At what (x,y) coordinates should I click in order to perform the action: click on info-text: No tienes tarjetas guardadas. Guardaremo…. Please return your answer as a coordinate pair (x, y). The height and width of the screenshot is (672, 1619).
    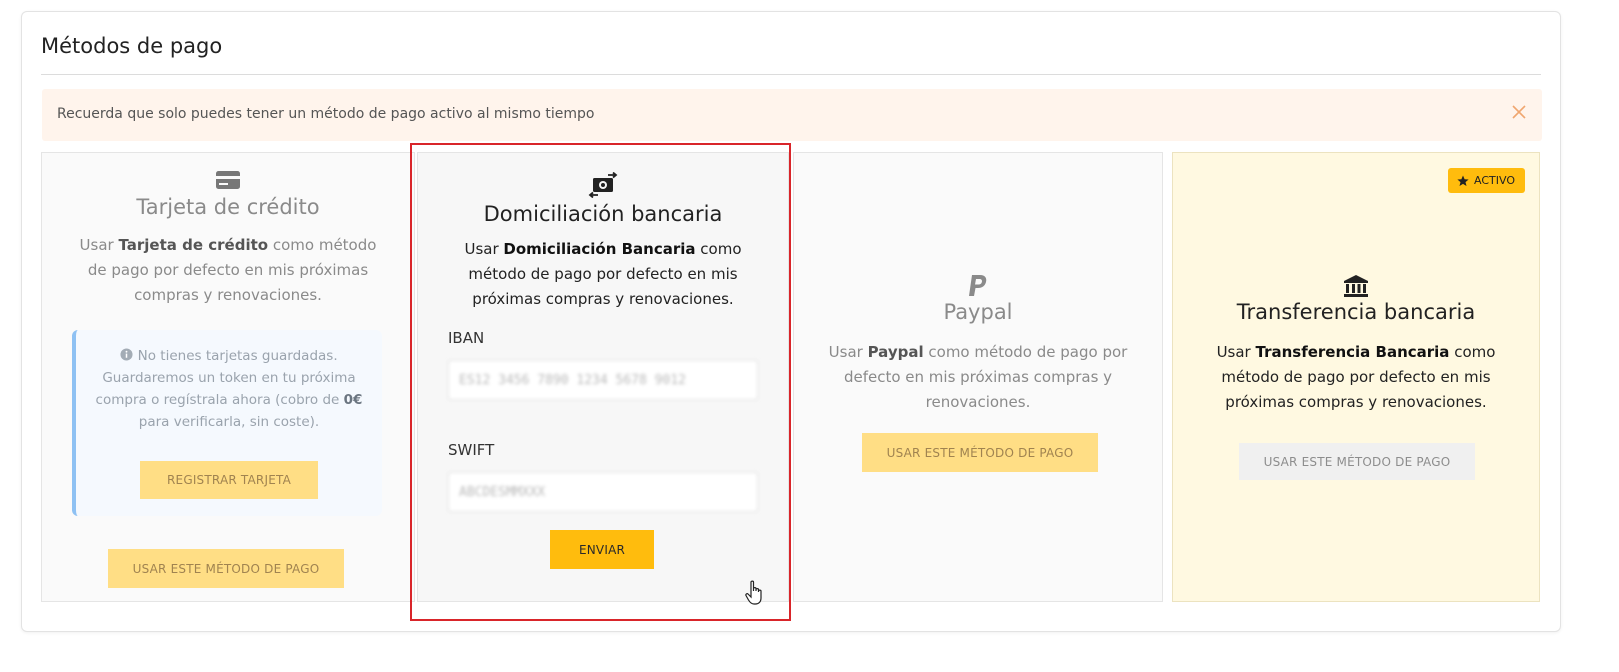
    Looking at the image, I should click on (229, 389).